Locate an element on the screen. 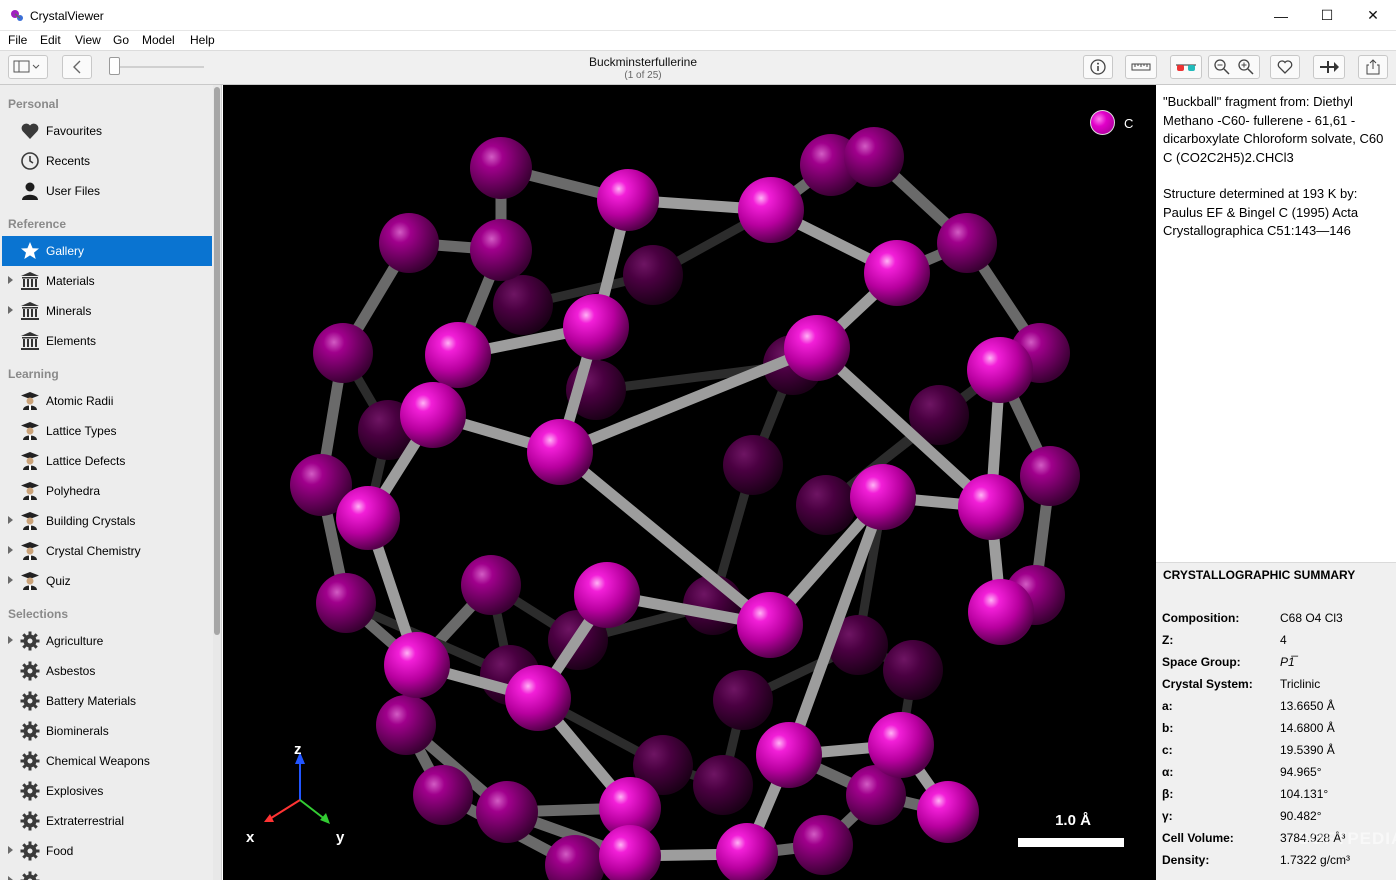 The width and height of the screenshot is (1396, 880). sidebar-scrollbar is located at coordinates (217, 482).